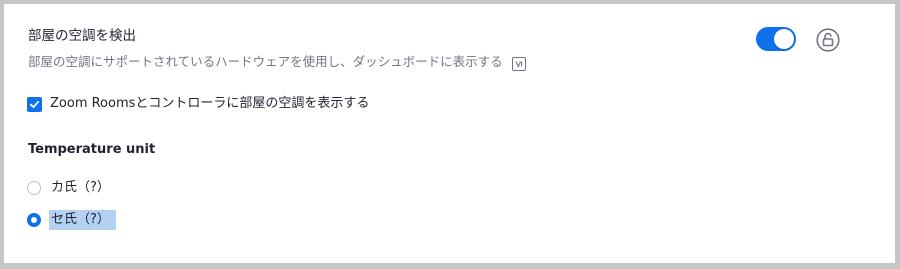 The image size is (900, 269). What do you see at coordinates (80, 187) in the screenshot?
I see `fahrenheit-label: カ氏（?）` at bounding box center [80, 187].